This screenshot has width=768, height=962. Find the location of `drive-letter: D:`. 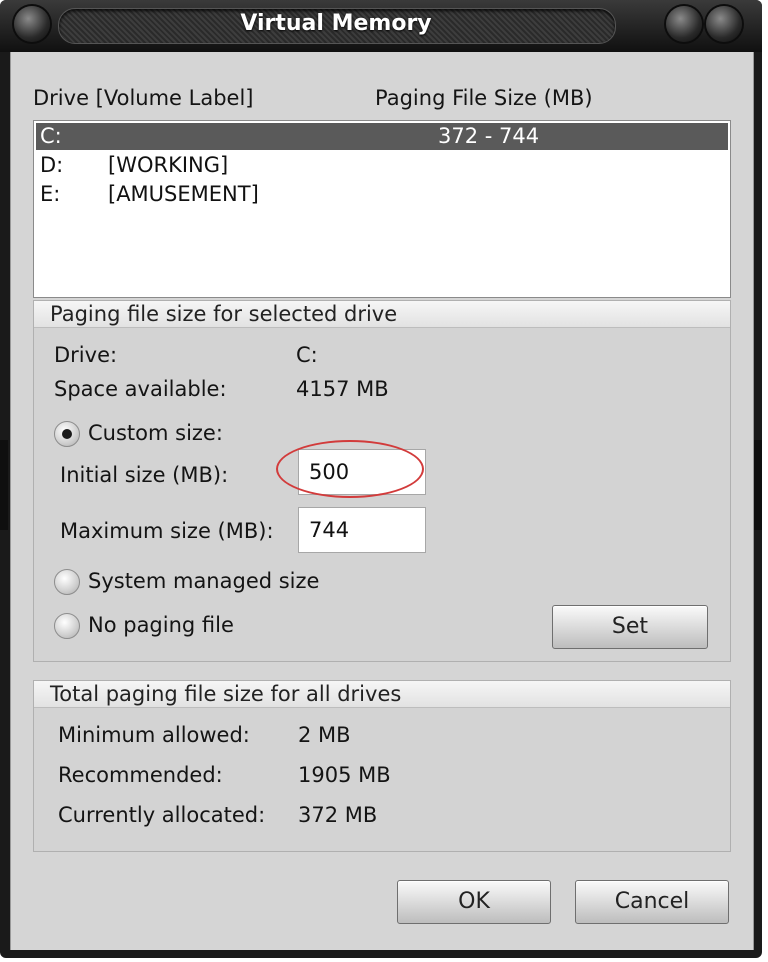

drive-letter: D: is located at coordinates (52, 165).